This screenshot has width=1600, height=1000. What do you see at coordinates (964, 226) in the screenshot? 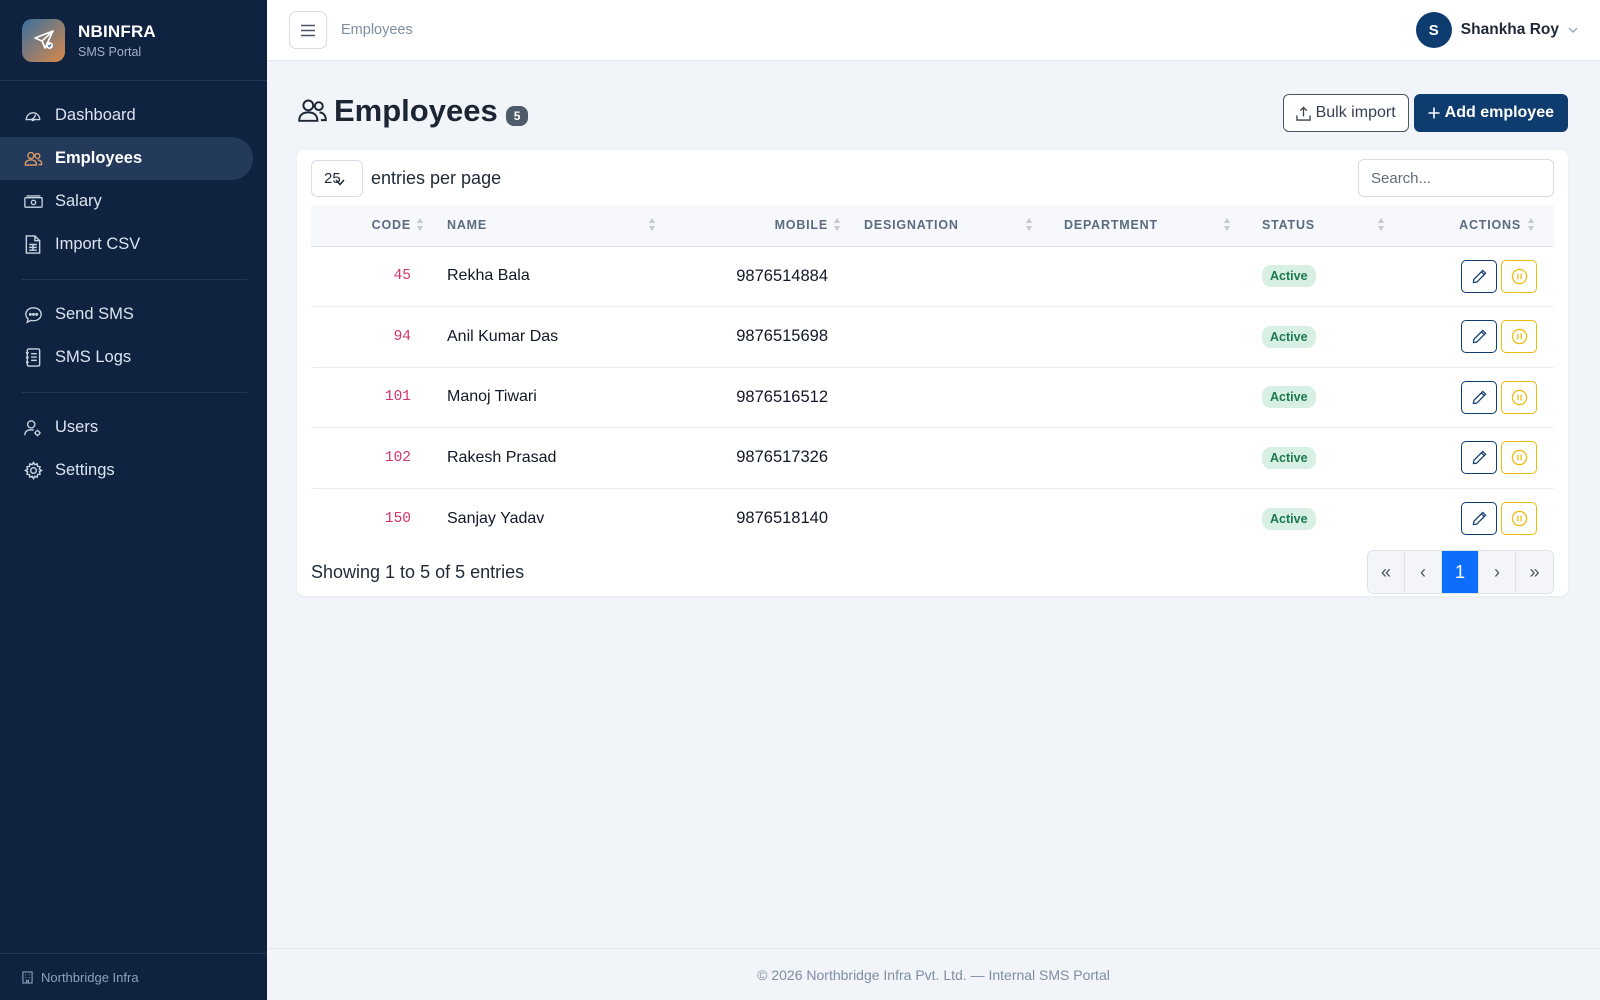
I see `col-header-designation: Designation` at bounding box center [964, 226].